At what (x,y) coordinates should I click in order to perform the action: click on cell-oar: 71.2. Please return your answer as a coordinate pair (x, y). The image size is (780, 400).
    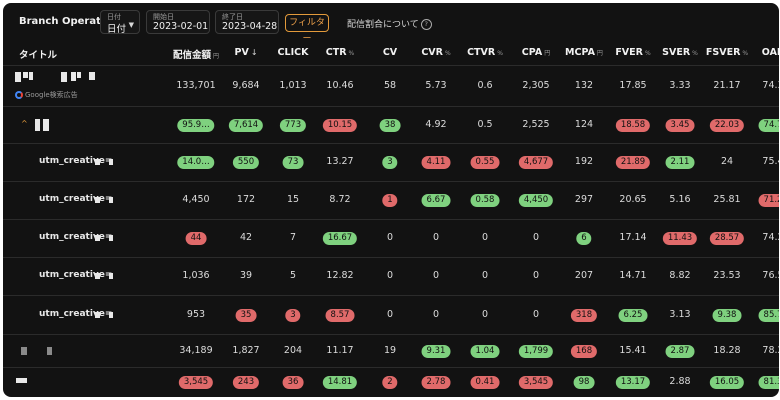
    Looking at the image, I should click on (768, 200).